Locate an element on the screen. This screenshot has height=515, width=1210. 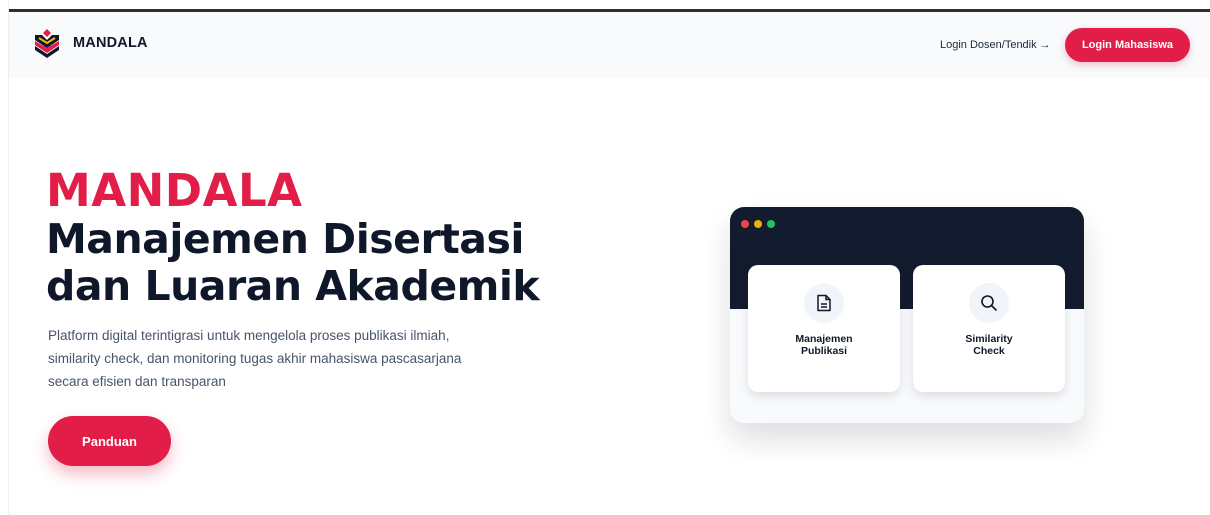
feature-card-label: Similarity Check is located at coordinates (989, 345).